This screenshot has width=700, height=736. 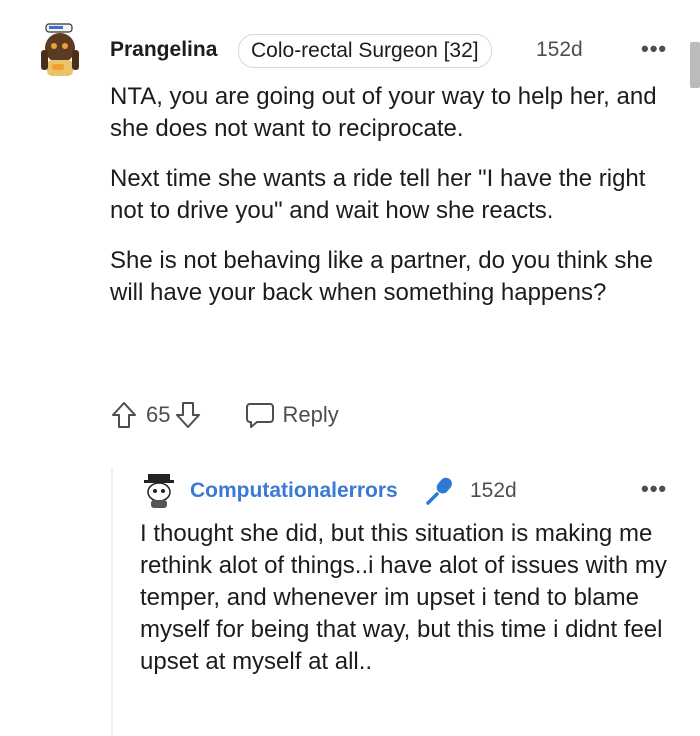 I want to click on reply-bubble-icon, so click(x=260, y=415).